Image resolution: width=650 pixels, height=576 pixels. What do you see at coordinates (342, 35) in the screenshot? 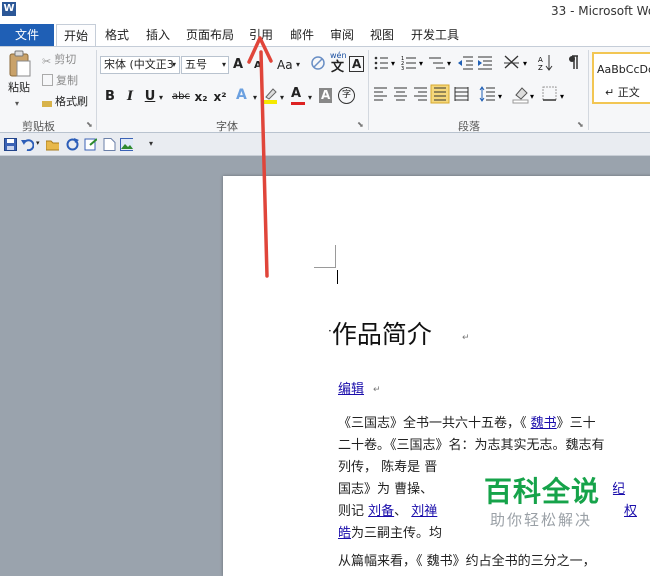
I see `tab-review: 审阅` at bounding box center [342, 35].